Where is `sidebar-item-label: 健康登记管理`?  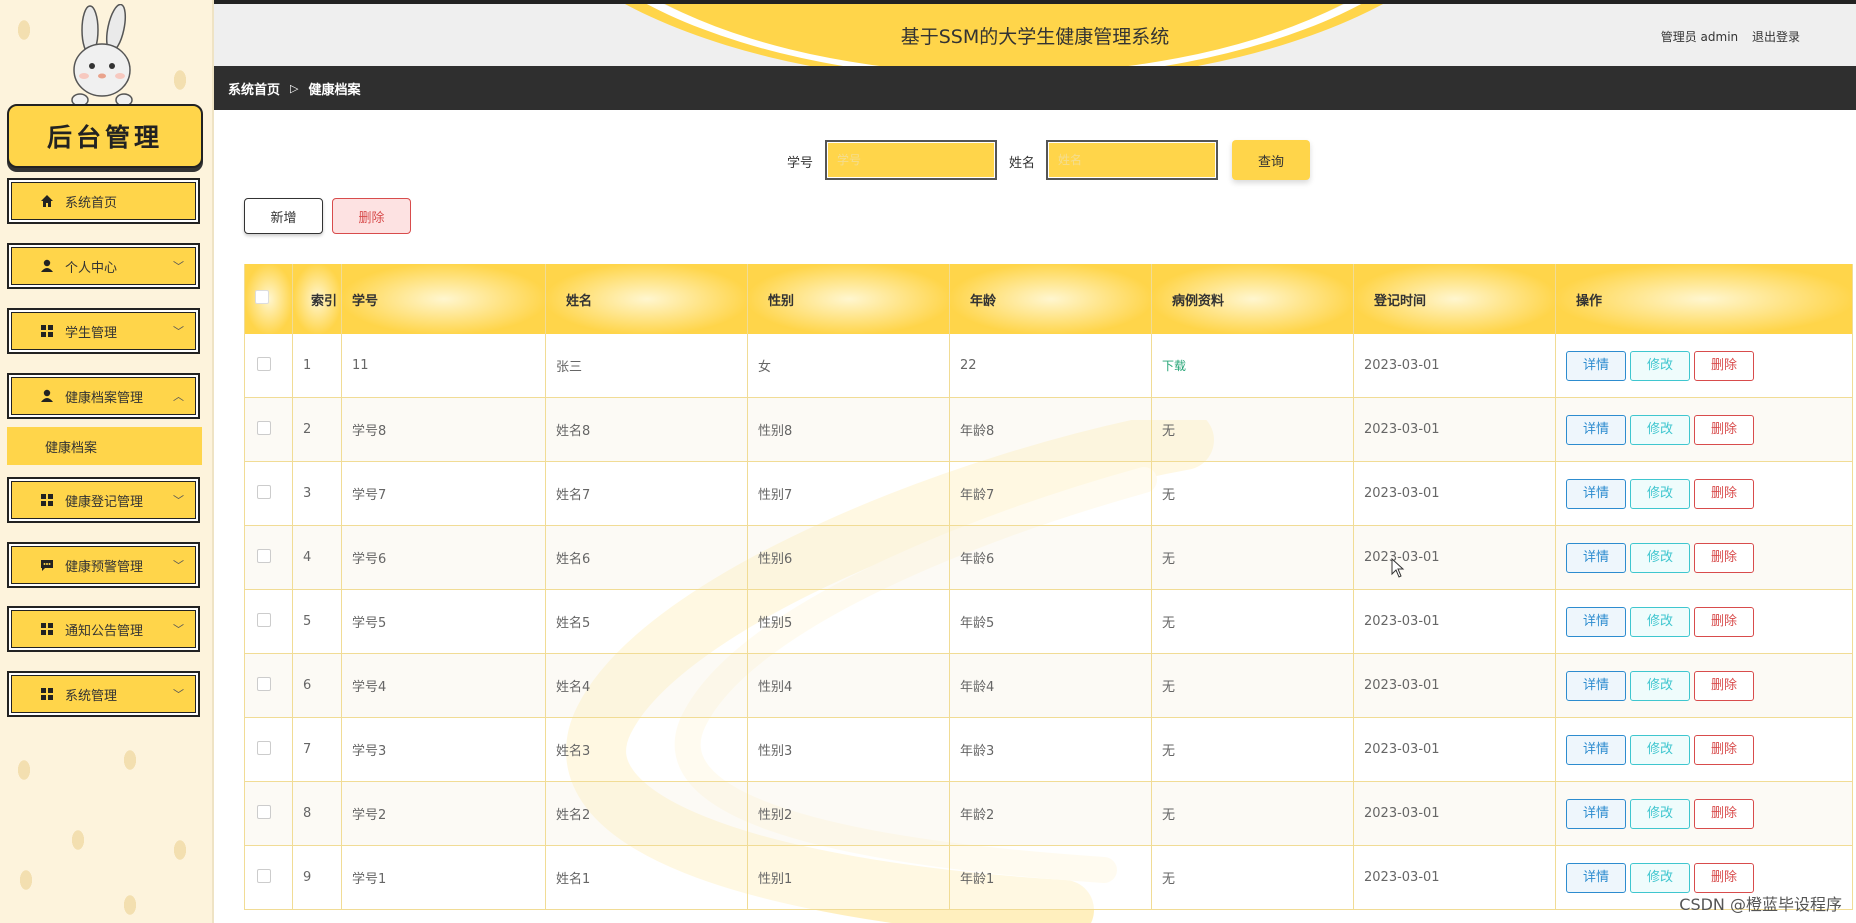 sidebar-item-label: 健康登记管理 is located at coordinates (104, 502).